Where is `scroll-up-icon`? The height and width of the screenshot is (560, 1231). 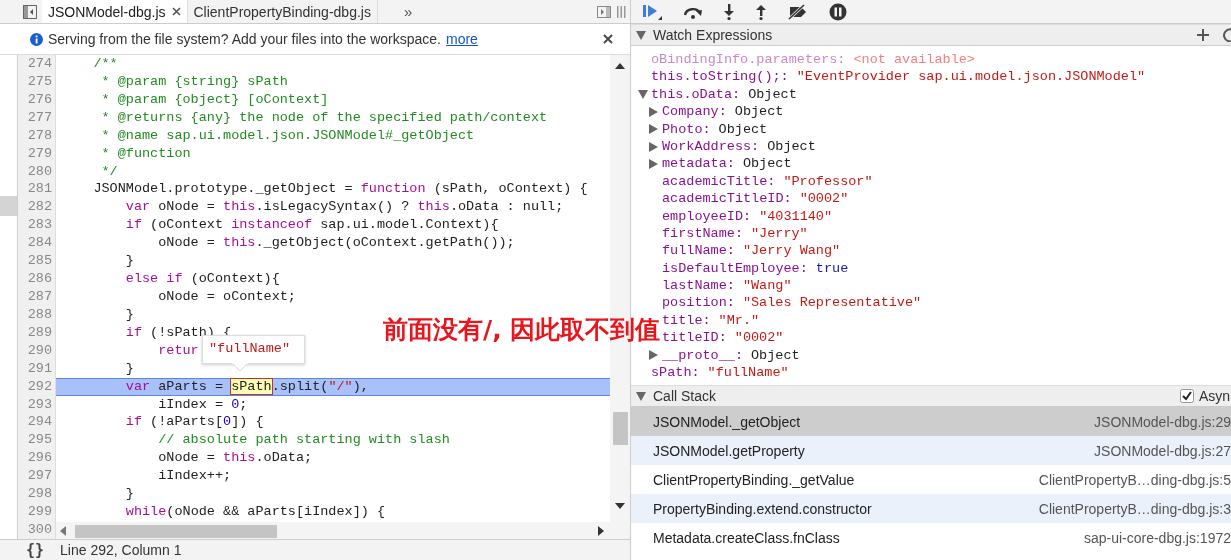
scroll-up-icon is located at coordinates (620, 66).